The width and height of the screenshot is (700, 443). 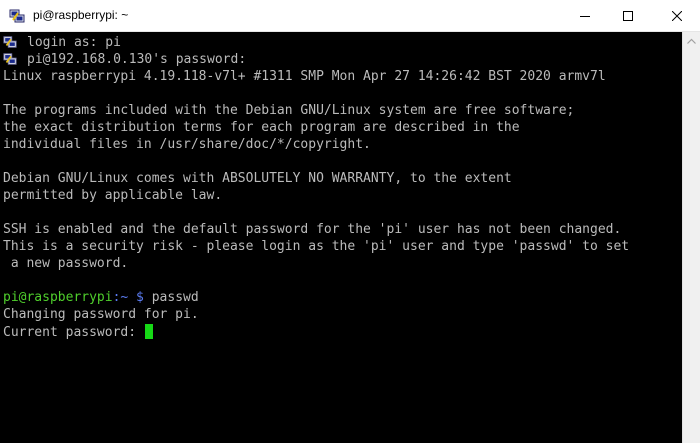 I want to click on minimize-icon, so click(x=585, y=16).